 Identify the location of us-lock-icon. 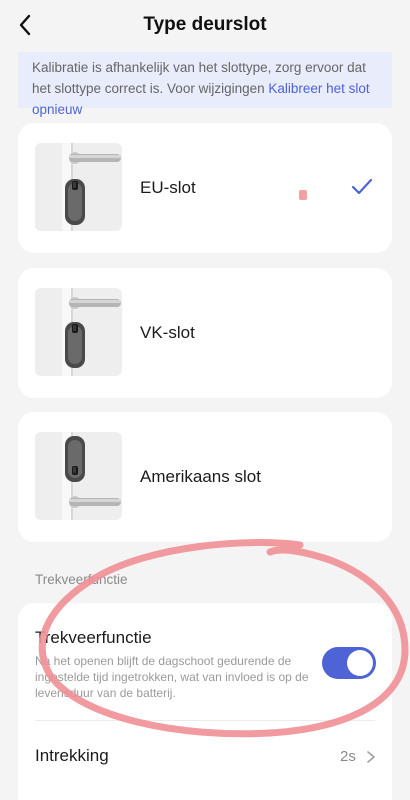
(78, 476).